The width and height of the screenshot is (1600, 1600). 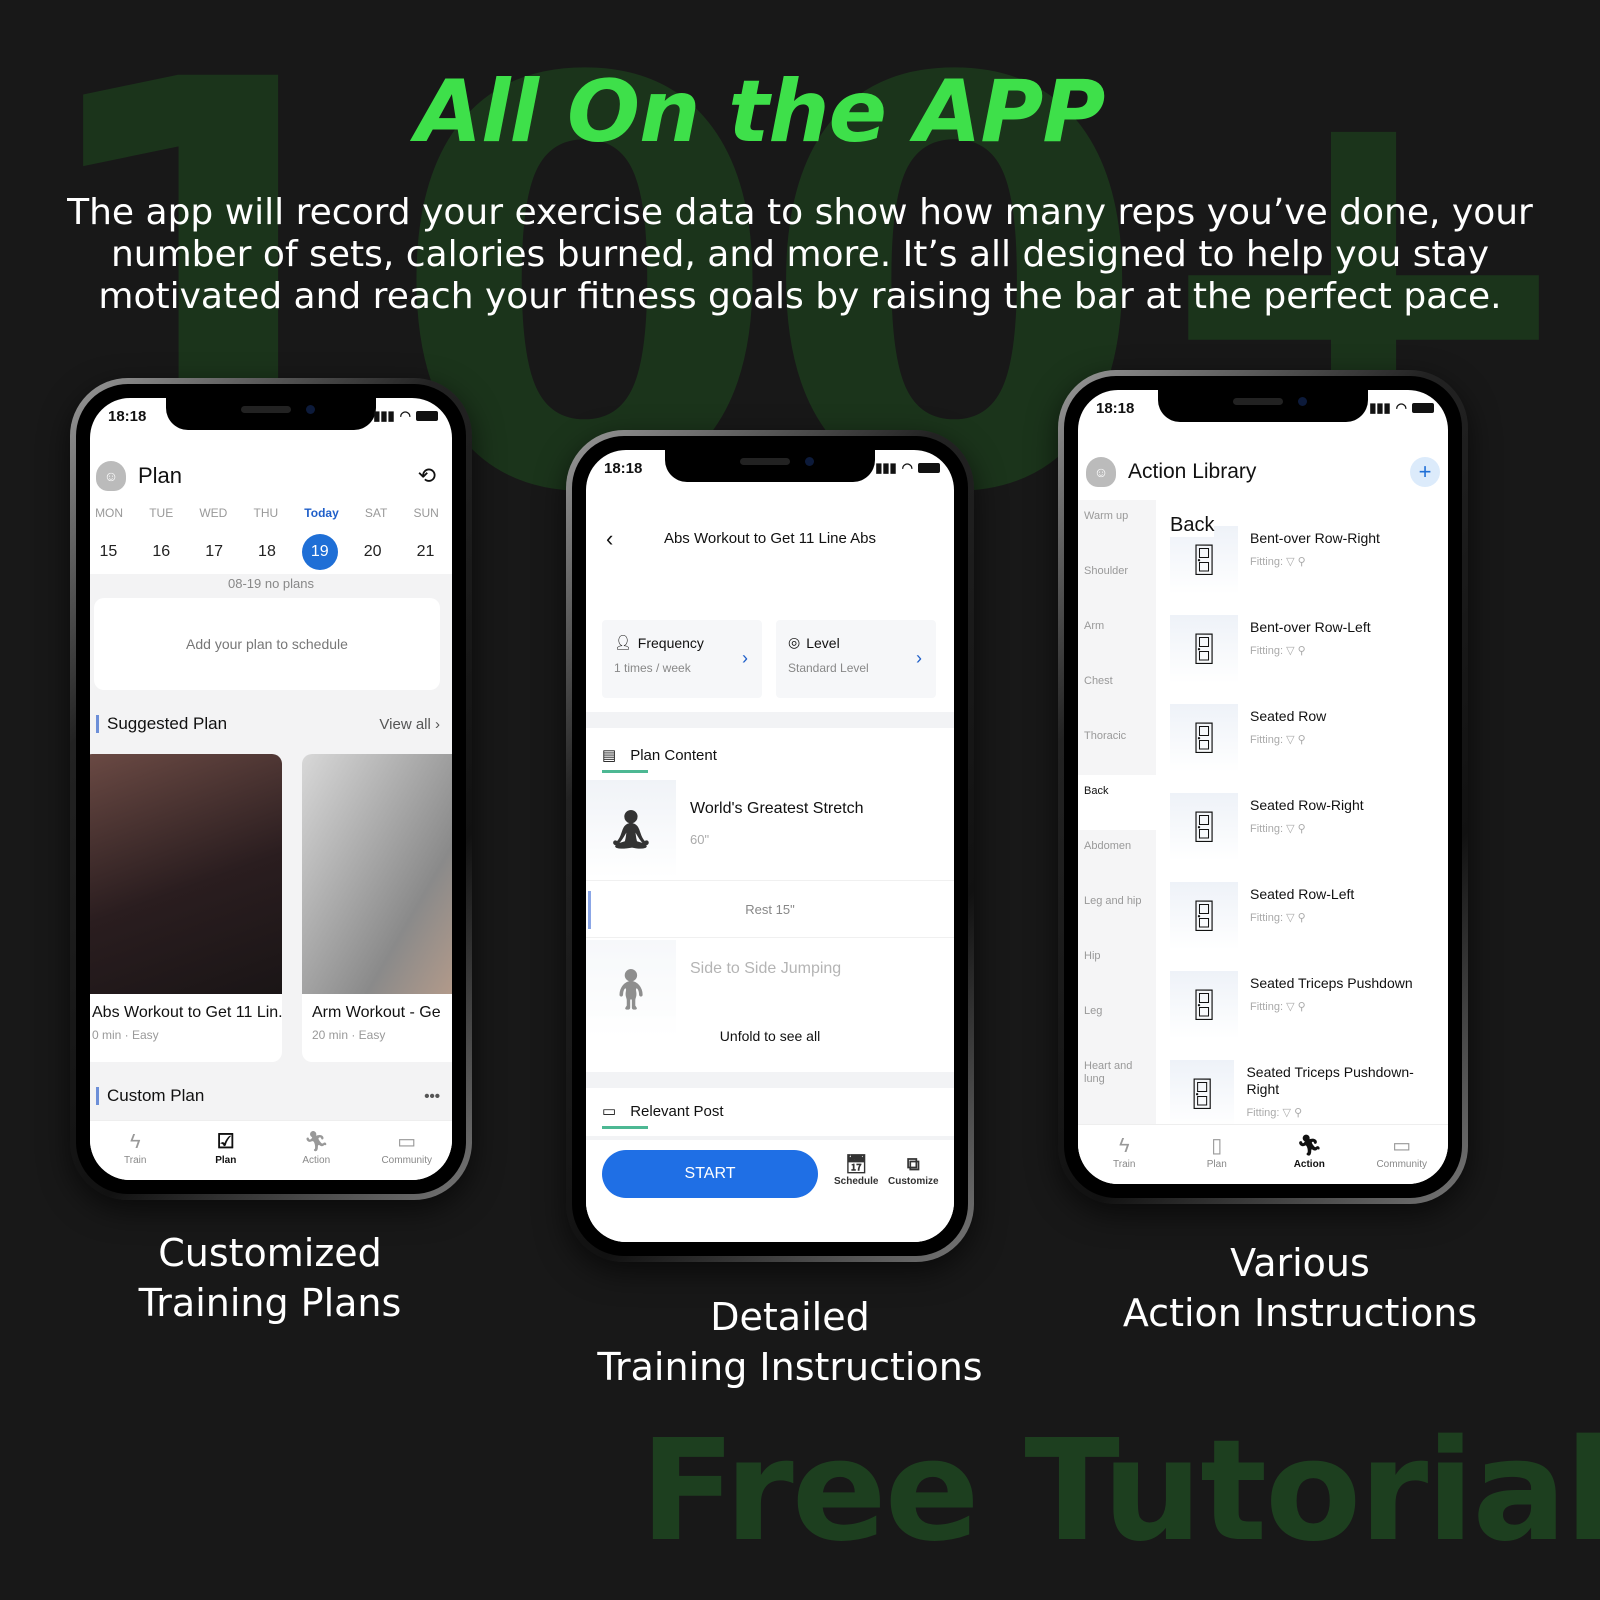 What do you see at coordinates (373, 552) in the screenshot?
I see `date-cell: 20` at bounding box center [373, 552].